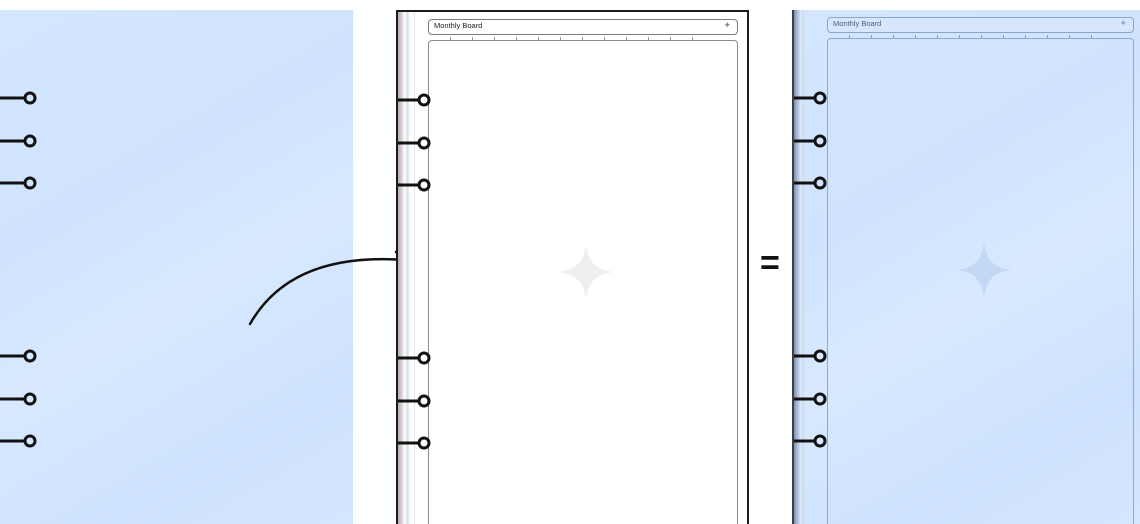 The height and width of the screenshot is (524, 1140). What do you see at coordinates (770, 263) in the screenshot?
I see `equals-sign: =` at bounding box center [770, 263].